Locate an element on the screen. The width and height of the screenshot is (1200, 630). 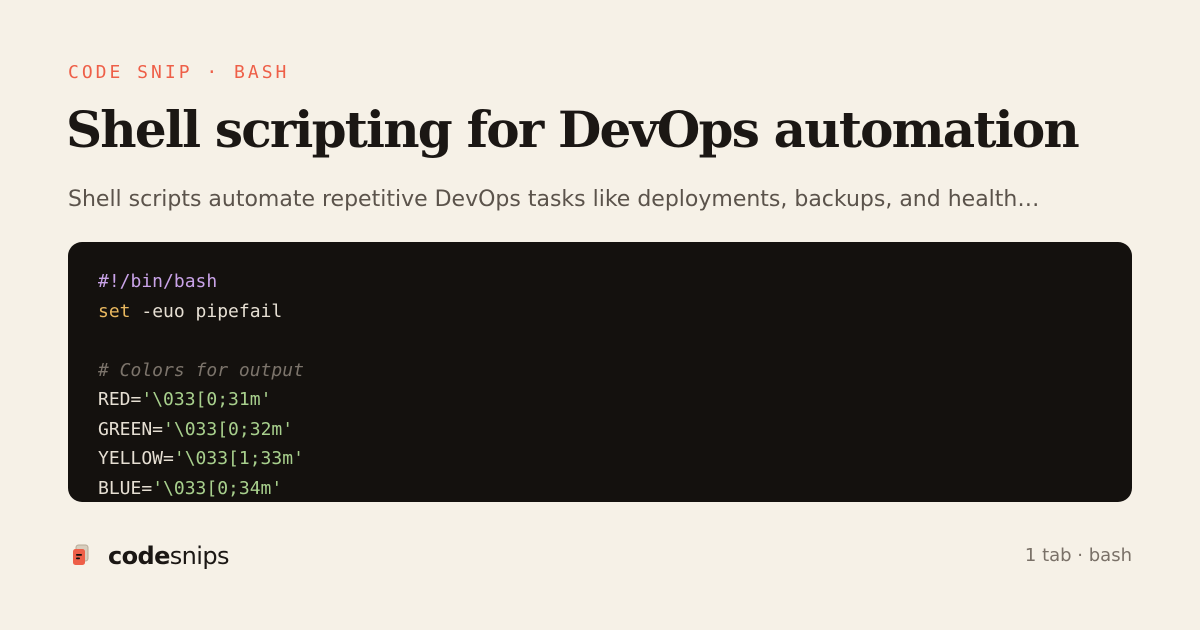
code-line: #!/bin/bash is located at coordinates (201, 282).